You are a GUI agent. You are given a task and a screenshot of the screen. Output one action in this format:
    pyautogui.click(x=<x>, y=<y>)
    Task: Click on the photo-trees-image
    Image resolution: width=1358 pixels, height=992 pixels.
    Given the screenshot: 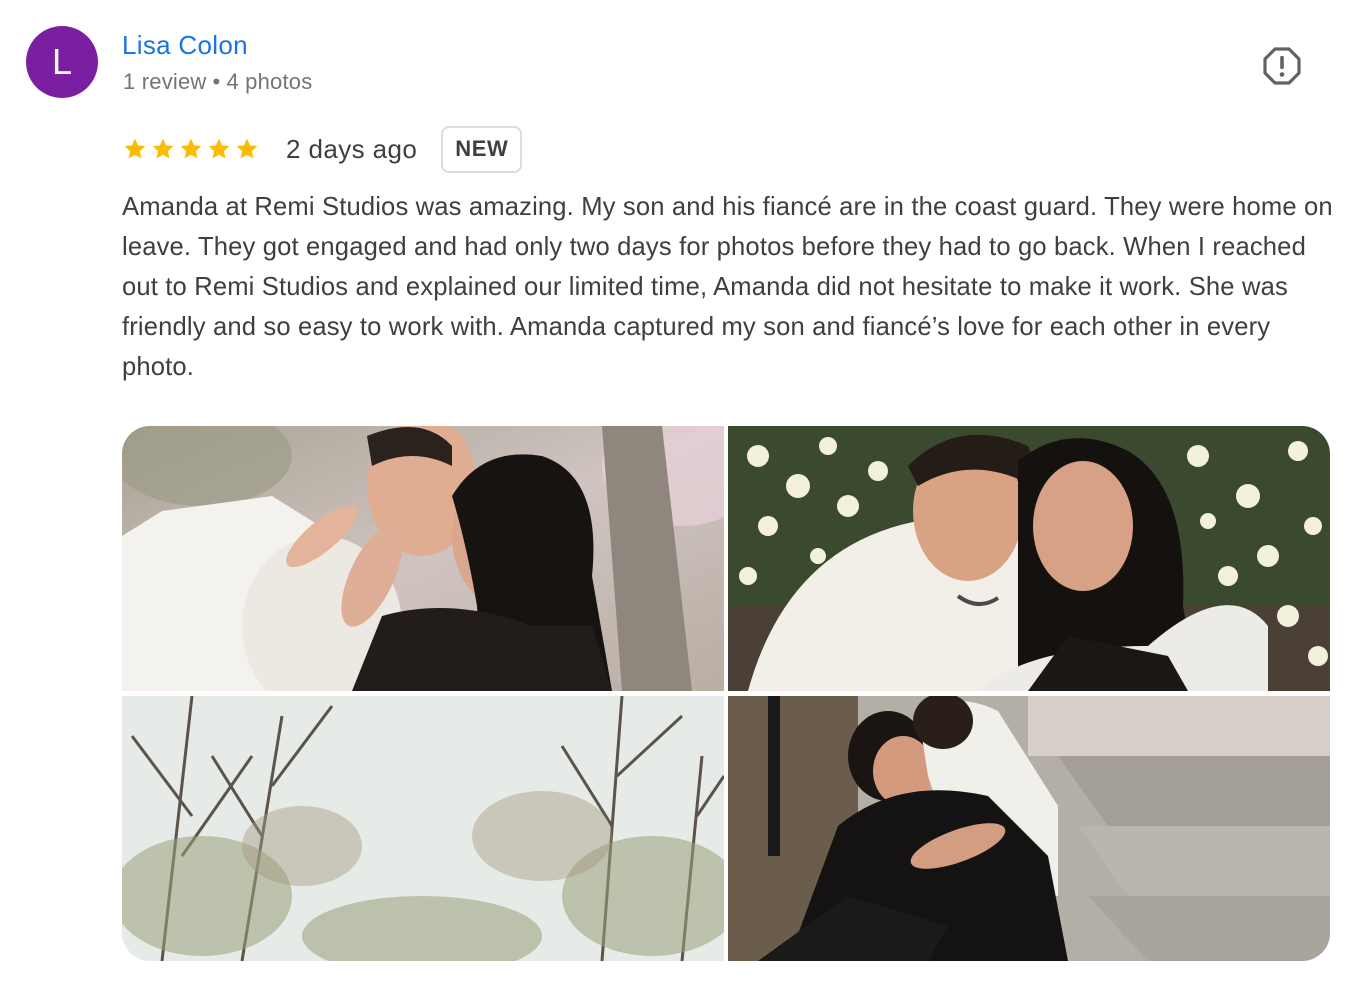 What is the action you would take?
    pyautogui.click(x=423, y=828)
    